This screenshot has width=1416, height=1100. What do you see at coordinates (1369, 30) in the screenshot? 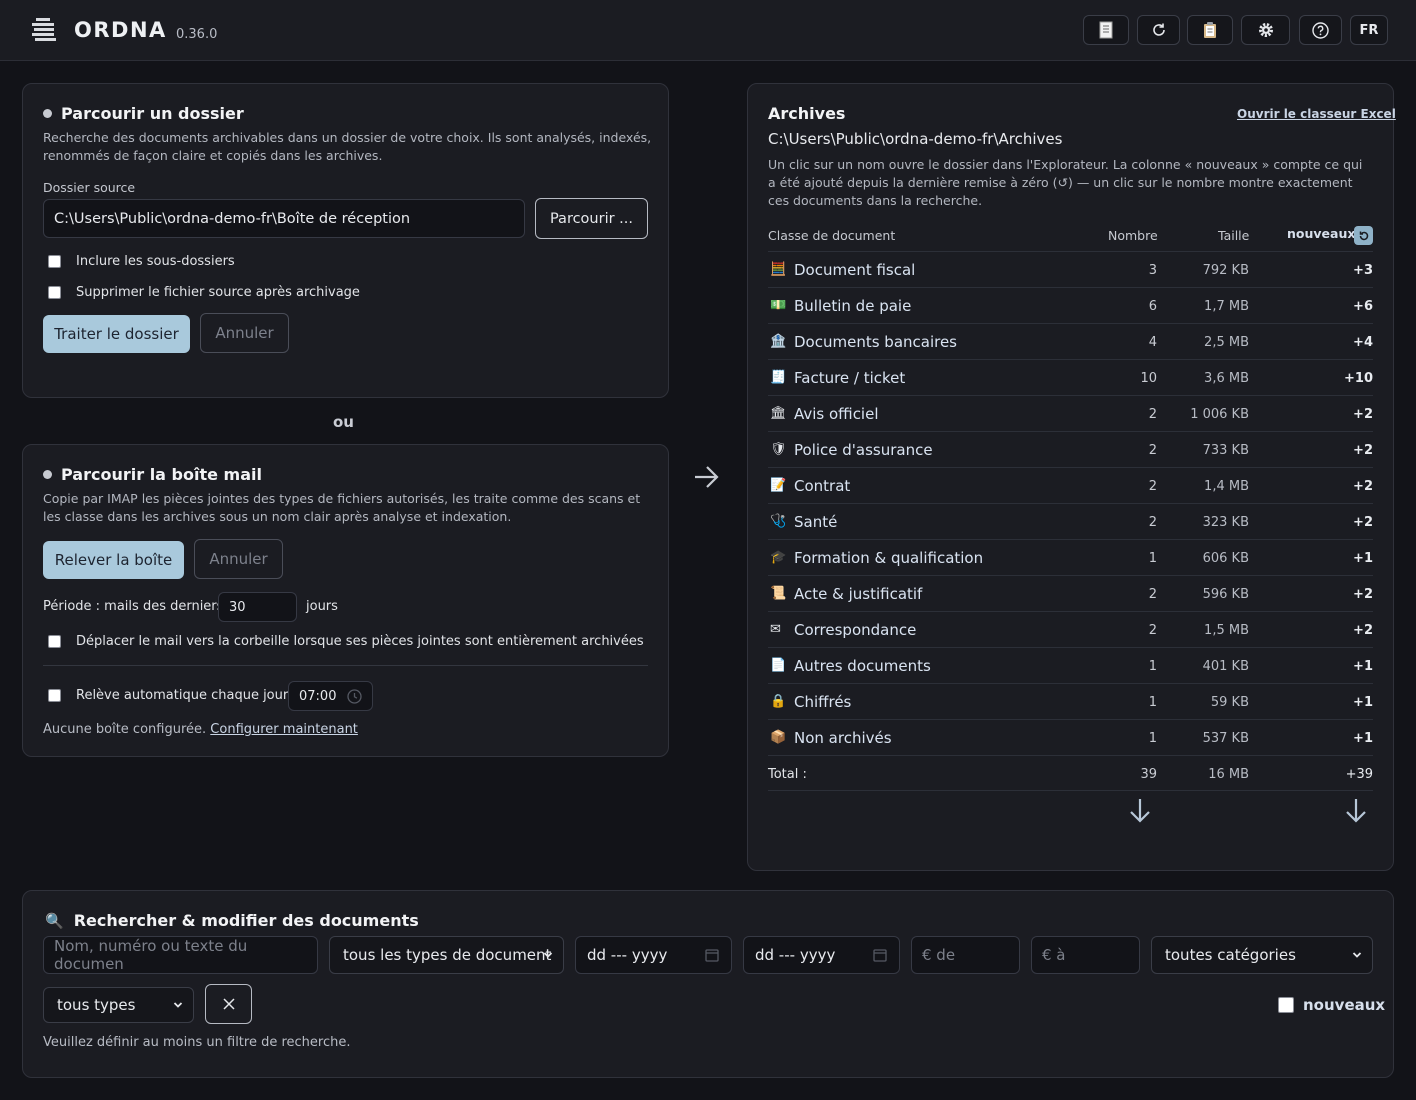
I see `language-button: FR` at bounding box center [1369, 30].